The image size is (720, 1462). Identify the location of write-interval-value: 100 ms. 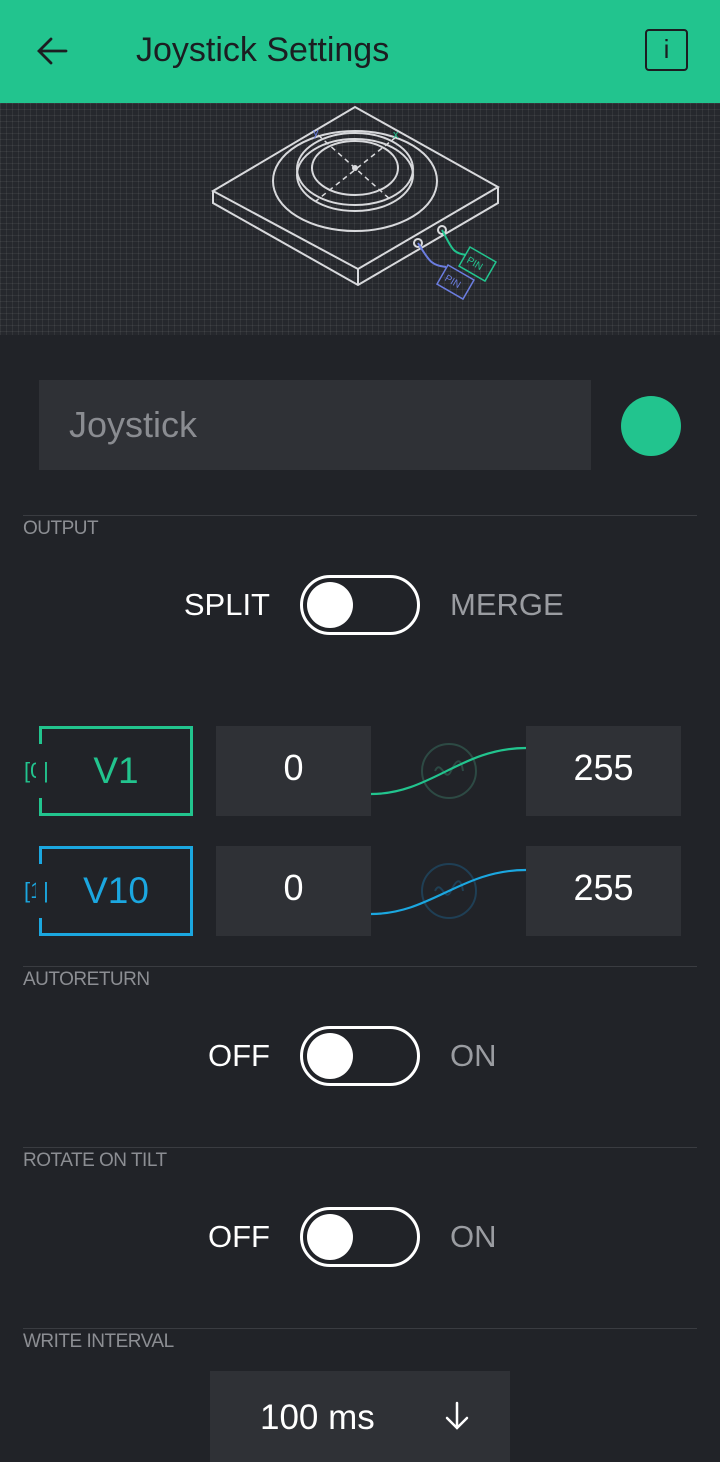
(317, 1417).